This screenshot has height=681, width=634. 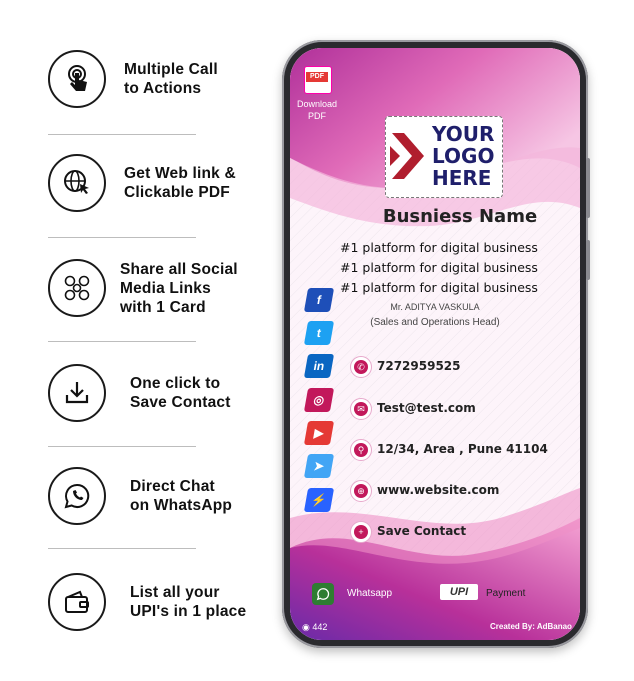 I want to click on glyph: ✉, so click(x=361, y=409).